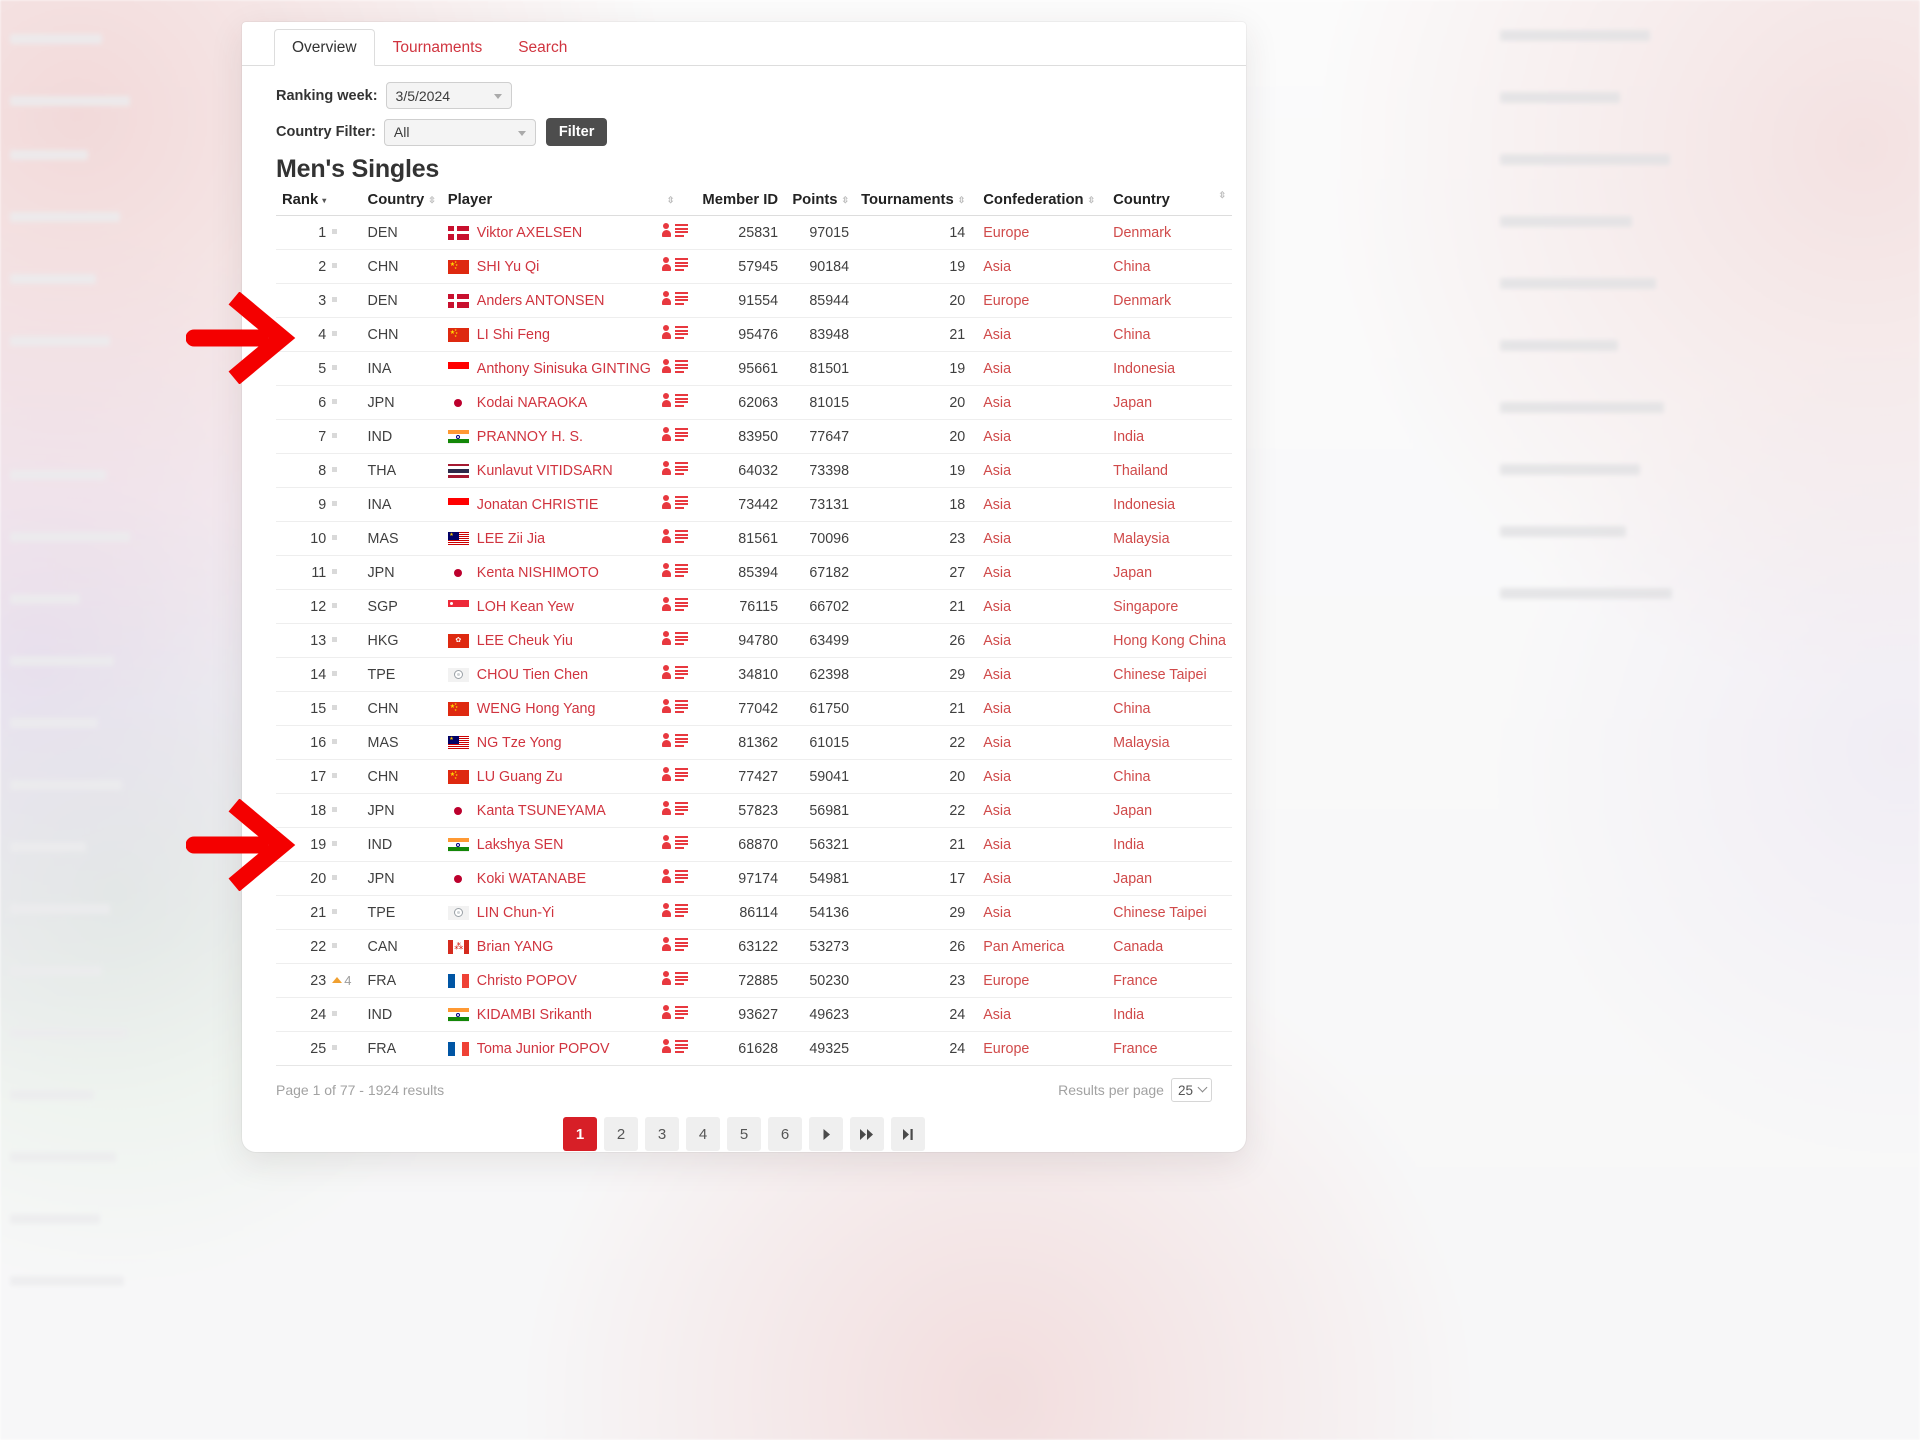 Image resolution: width=1920 pixels, height=1440 pixels. Describe the element at coordinates (1144, 369) in the screenshot. I see `country-link: Indonesia` at that location.